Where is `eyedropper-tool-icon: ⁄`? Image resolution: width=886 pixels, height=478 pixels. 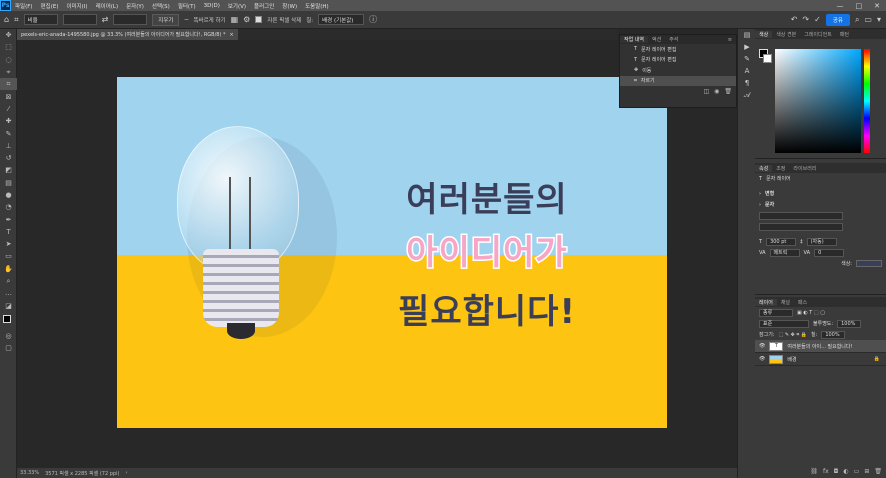
eyedropper-tool-icon: ⁄ is located at coordinates (8, 109).